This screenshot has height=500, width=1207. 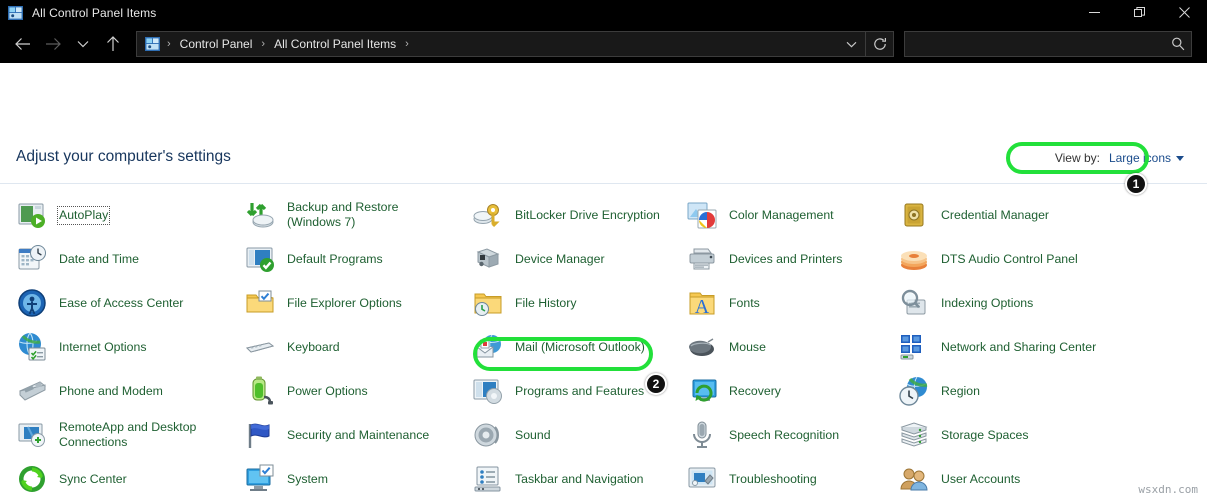 I want to click on search-icon, so click(x=1178, y=44).